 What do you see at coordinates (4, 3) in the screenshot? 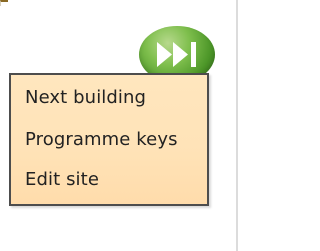
I see `window-edge` at bounding box center [4, 3].